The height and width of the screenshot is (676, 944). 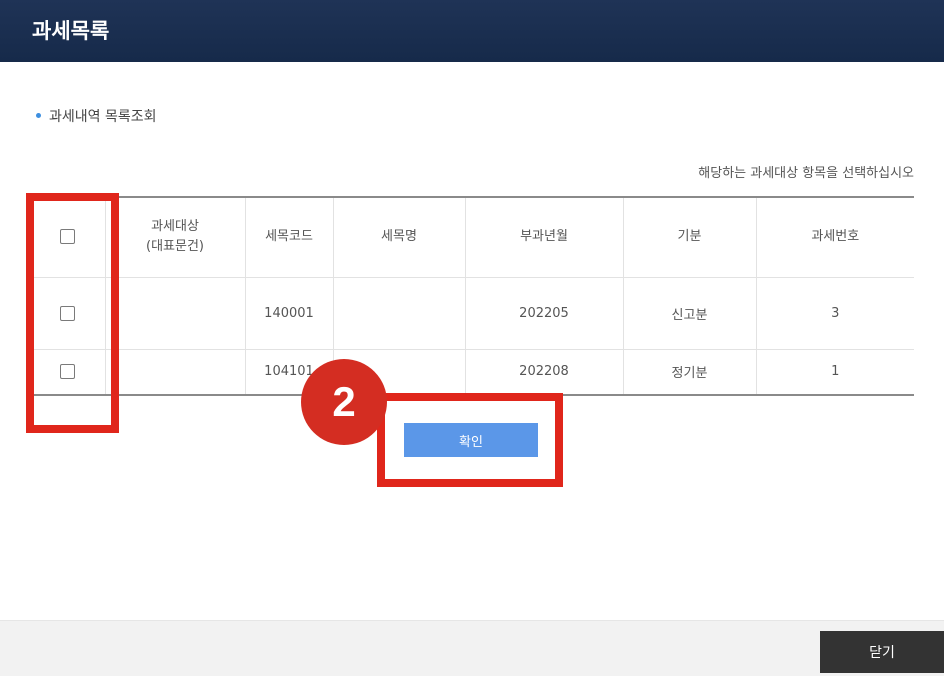 I want to click on header-period: 부과년월, so click(x=544, y=237).